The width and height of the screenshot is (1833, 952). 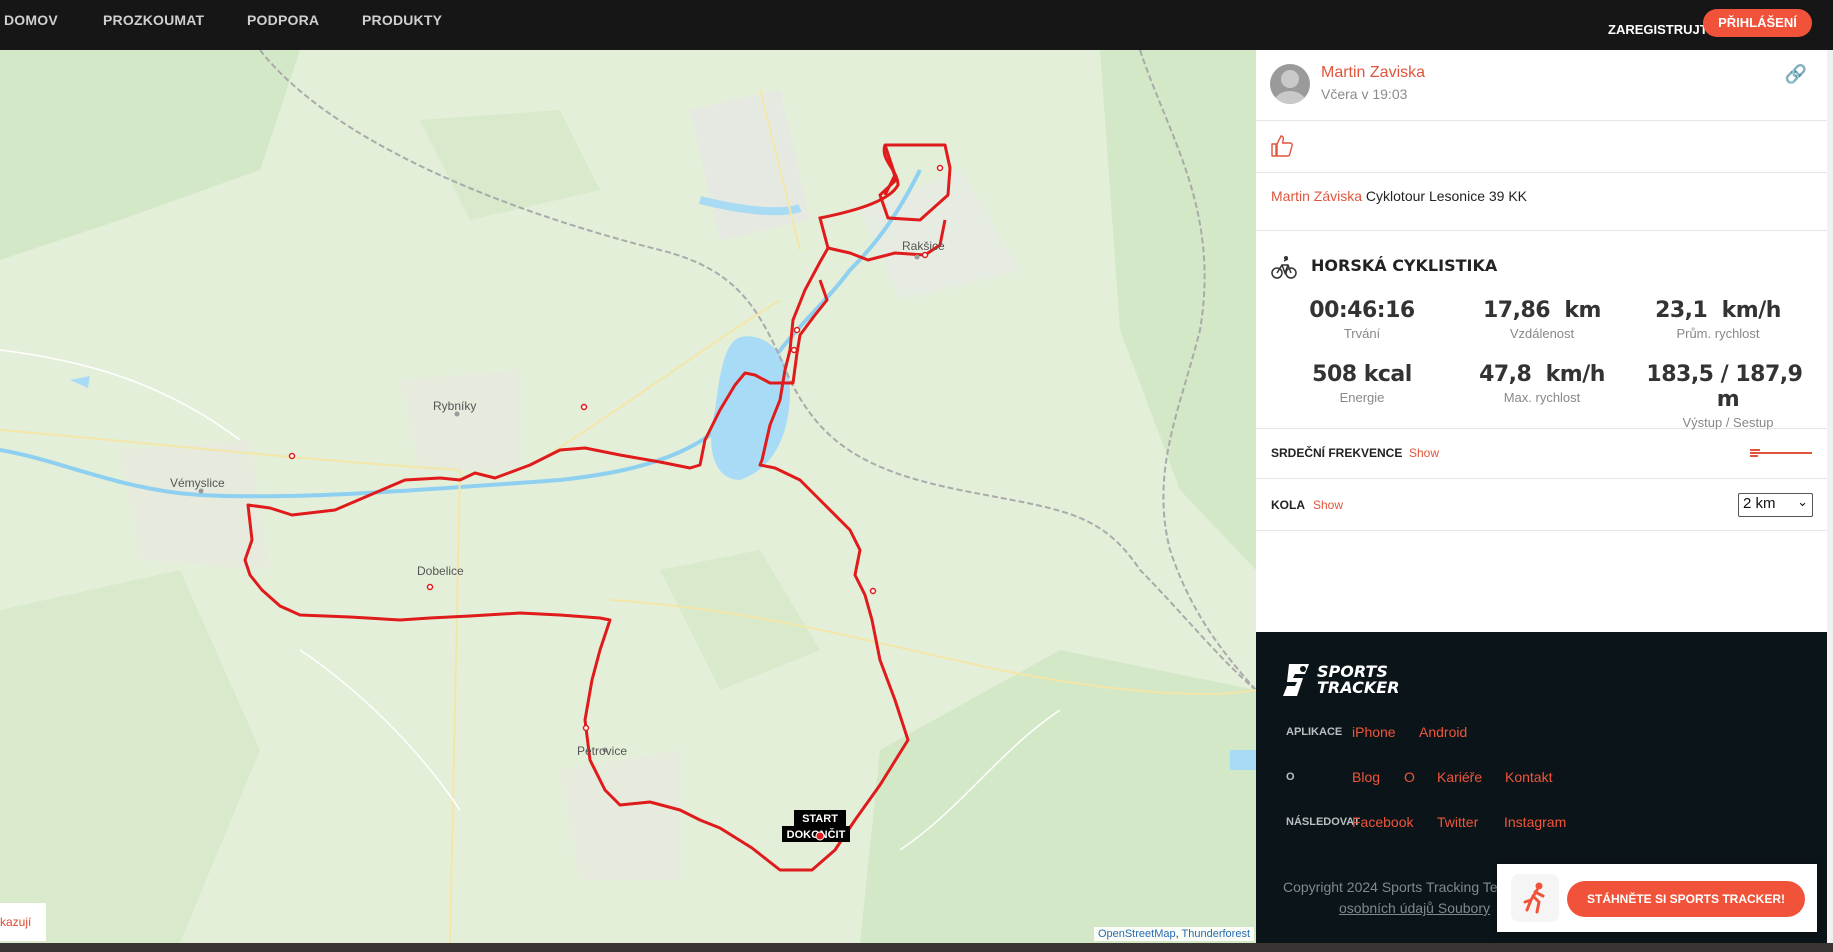 I want to click on download-app-button: STÁHNĚTE SI SPORTS TRACKER!, so click(x=1686, y=899).